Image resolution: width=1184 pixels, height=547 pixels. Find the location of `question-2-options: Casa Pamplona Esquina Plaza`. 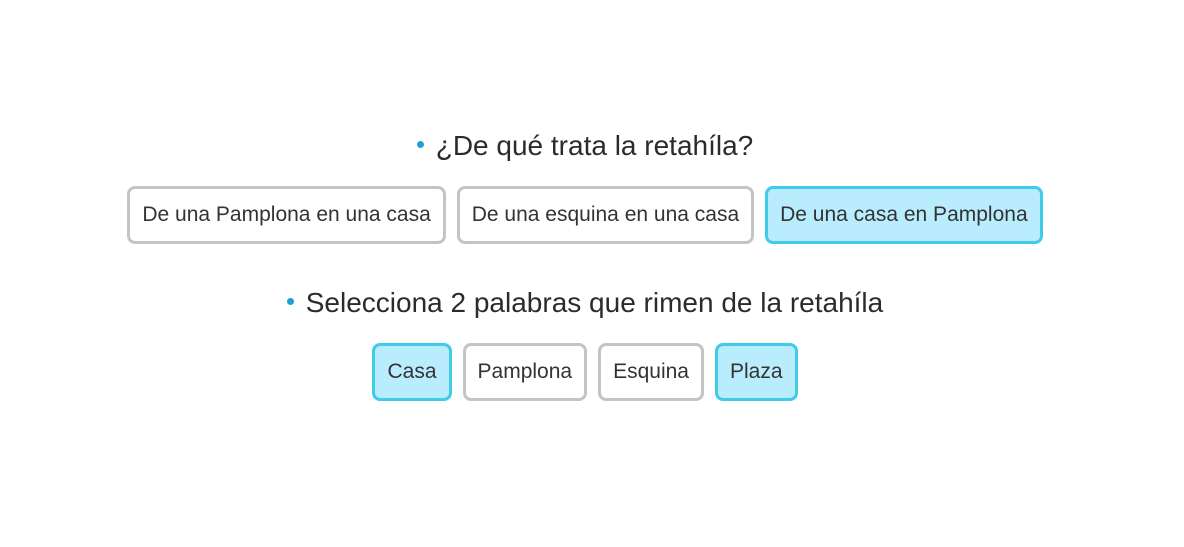

question-2-options: Casa Pamplona Esquina Plaza is located at coordinates (585, 372).